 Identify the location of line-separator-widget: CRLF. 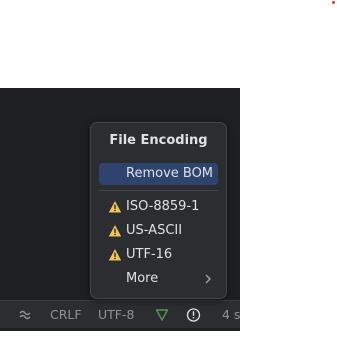
(66, 315).